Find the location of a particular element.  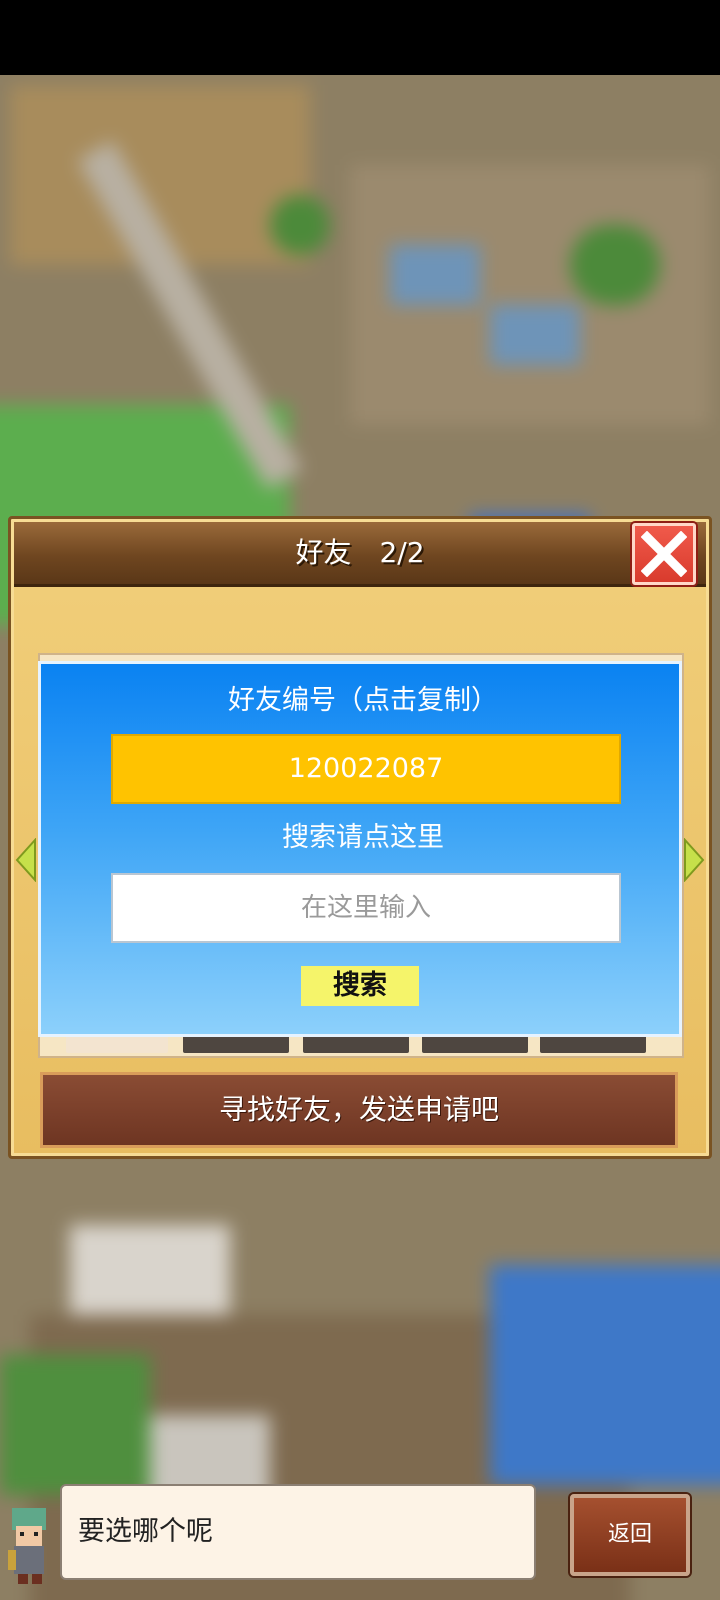

search-input: 在这里输入 is located at coordinates (366, 908).